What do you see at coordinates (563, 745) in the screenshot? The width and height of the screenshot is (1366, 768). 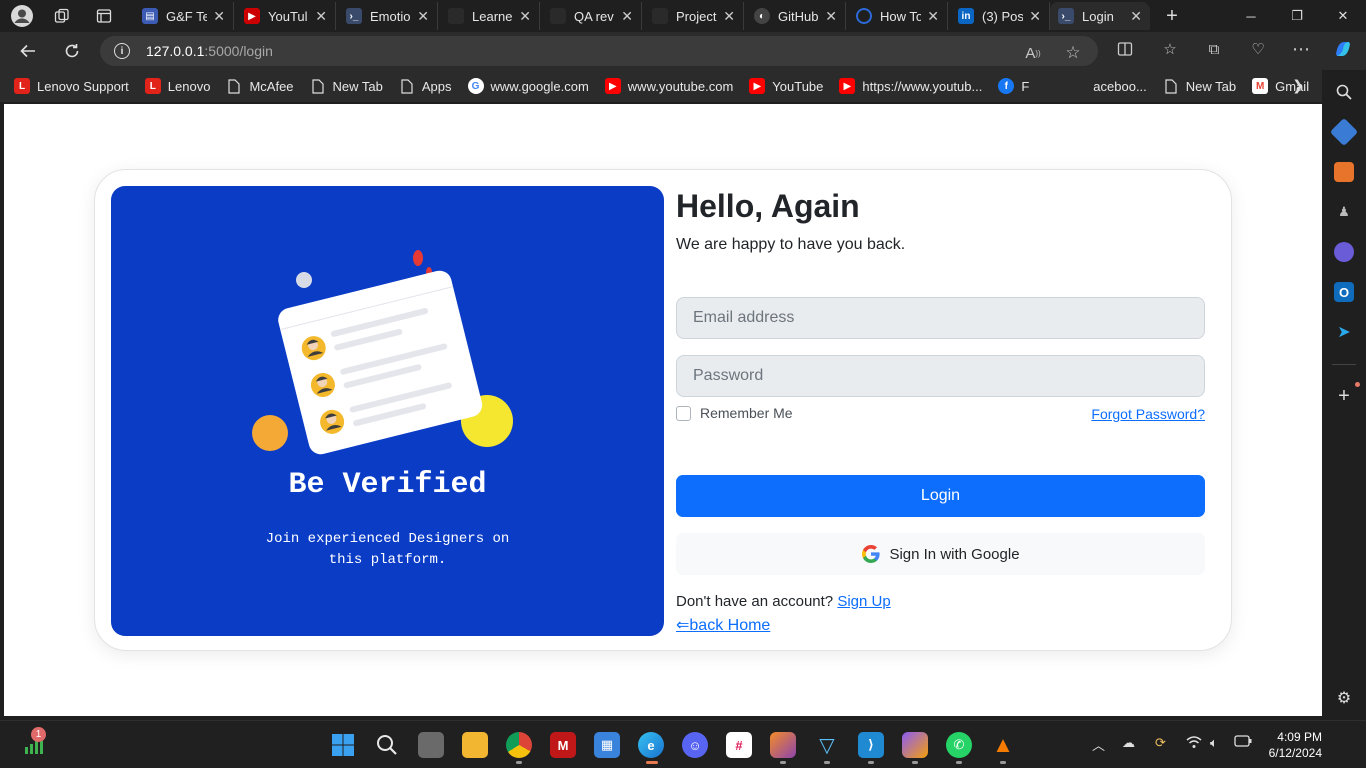 I see `mcafee-icon: M` at bounding box center [563, 745].